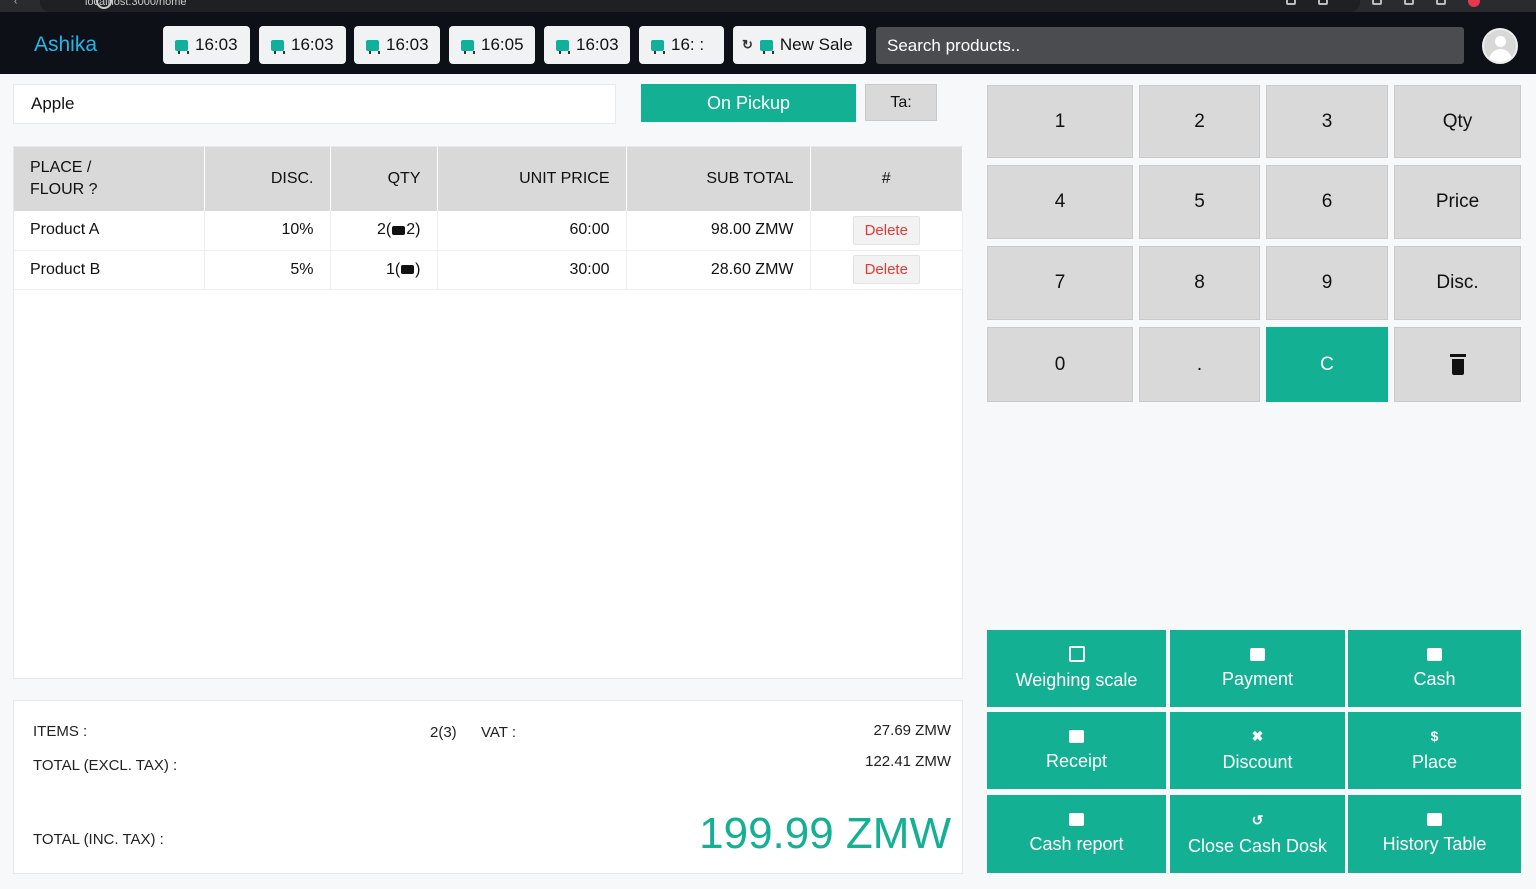 The image size is (1536, 889). What do you see at coordinates (15, 3) in the screenshot?
I see `back-arrow-icon: ‹` at bounding box center [15, 3].